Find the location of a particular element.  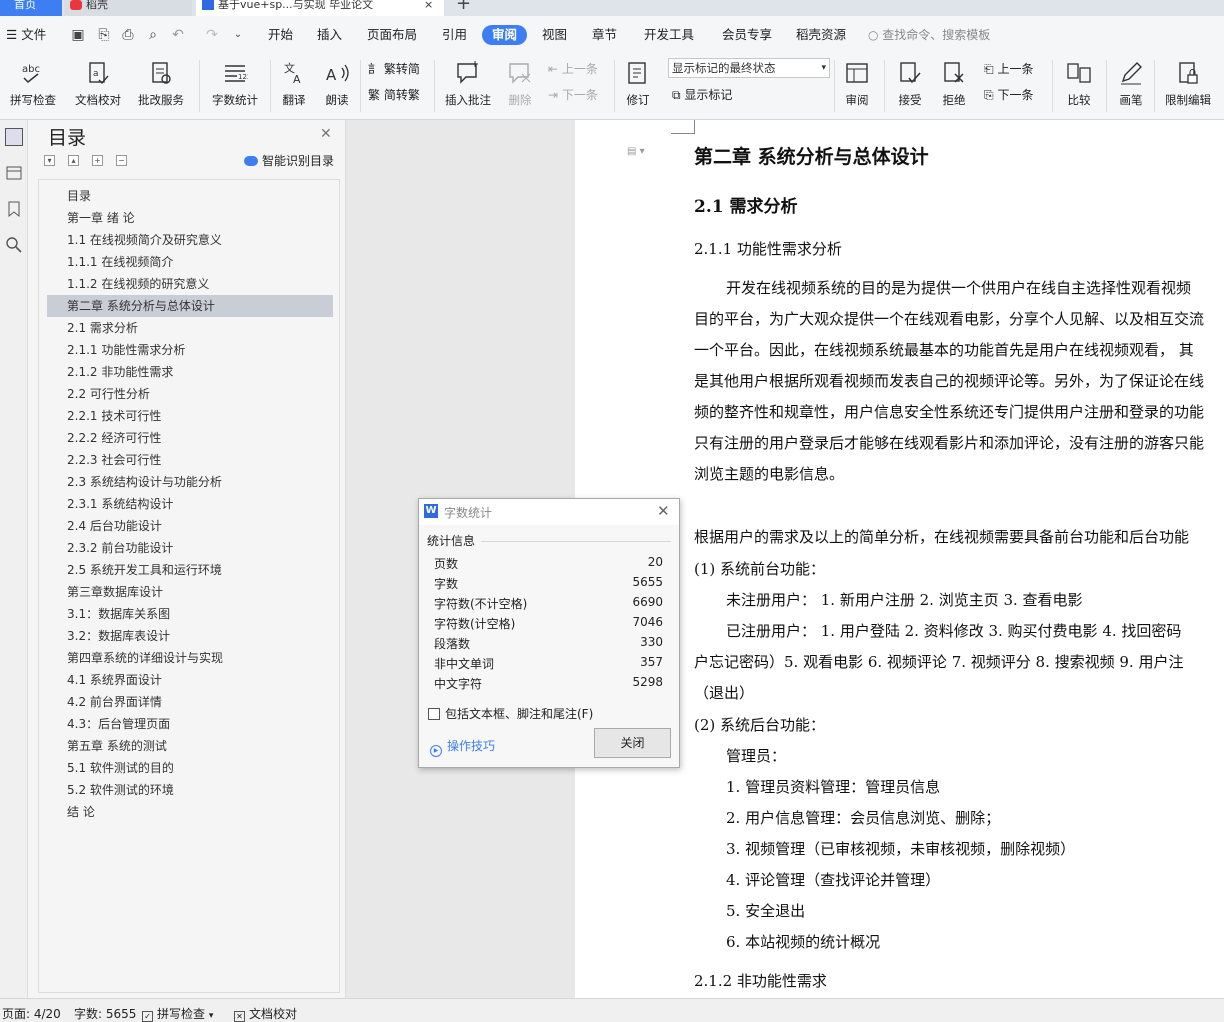

doc-proof-button: a 文档校对 is located at coordinates (98, 84).